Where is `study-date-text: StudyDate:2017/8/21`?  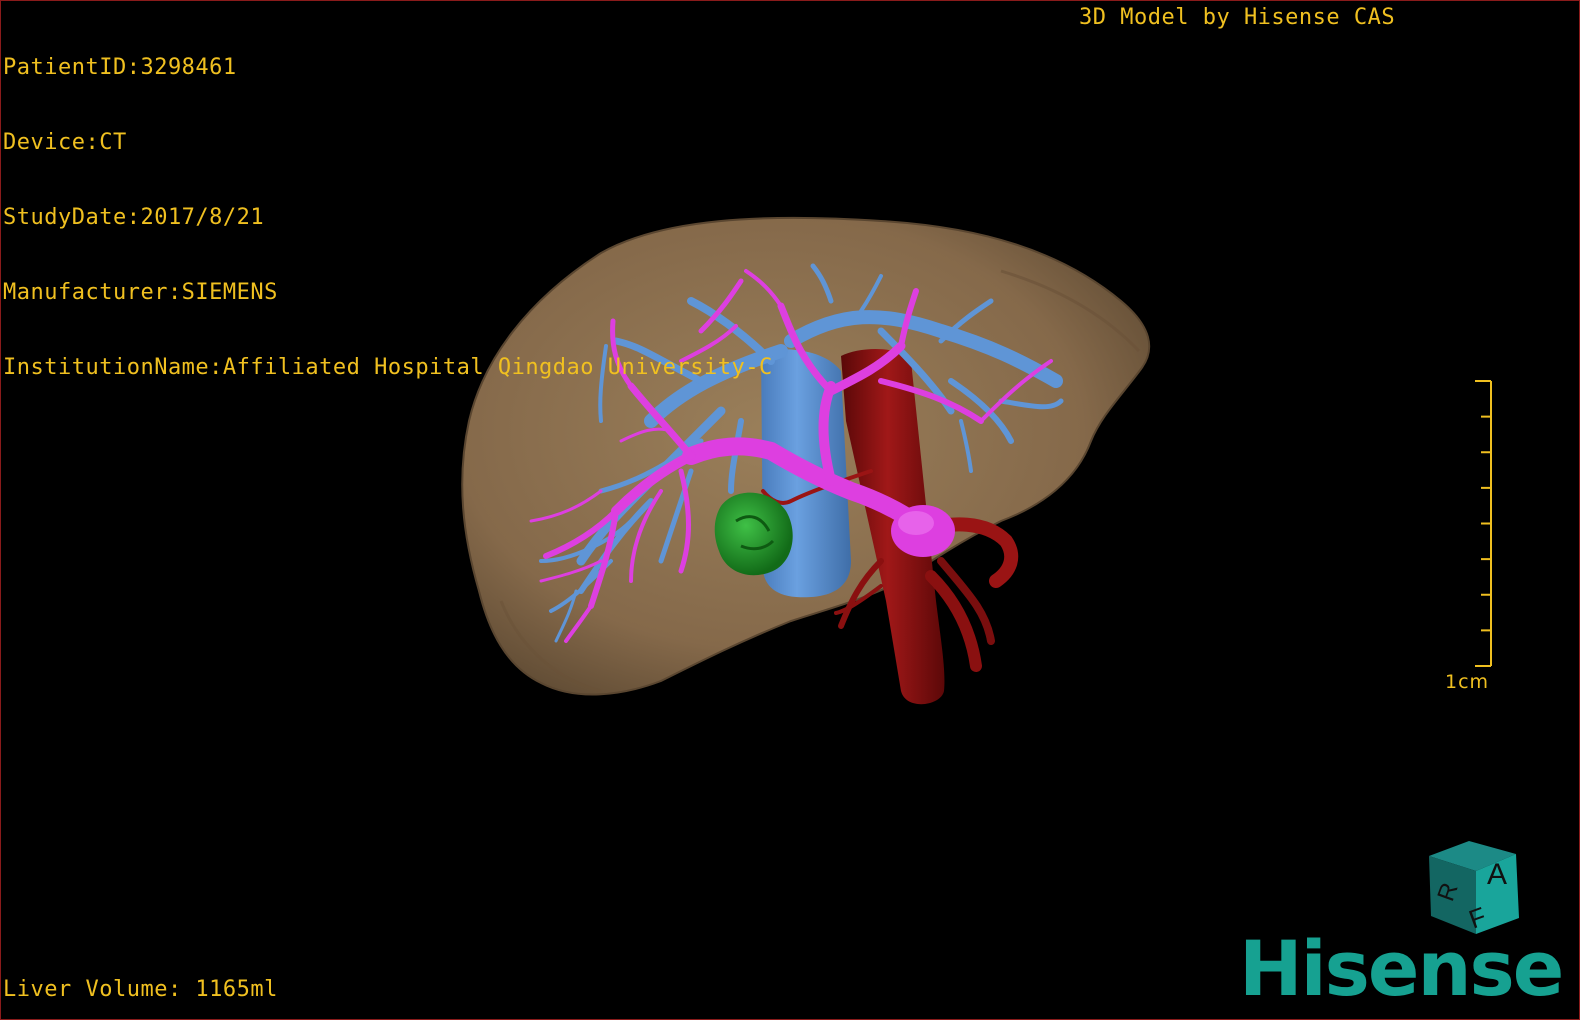
study-date-text: StudyDate:2017/8/21 is located at coordinates (134, 217).